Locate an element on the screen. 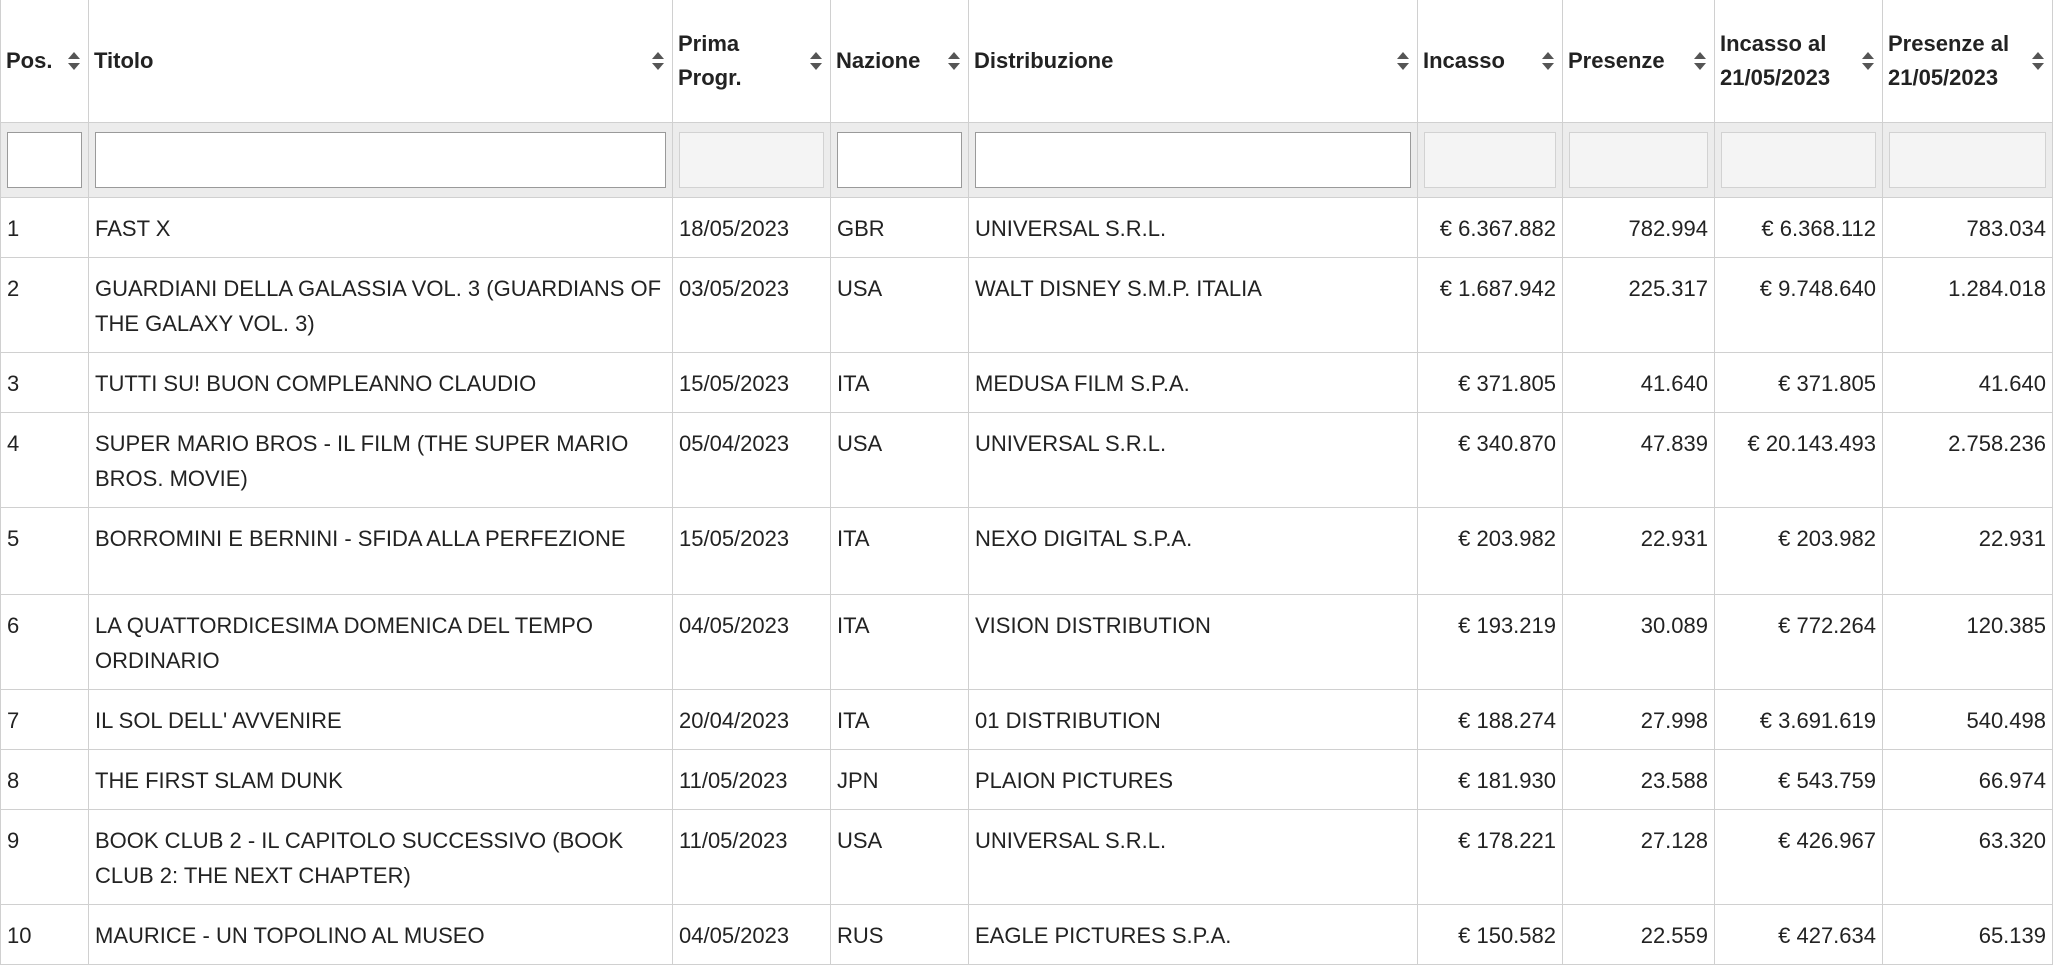  cell-titolo: THE FIRST SLAM DUNK is located at coordinates (380, 779).